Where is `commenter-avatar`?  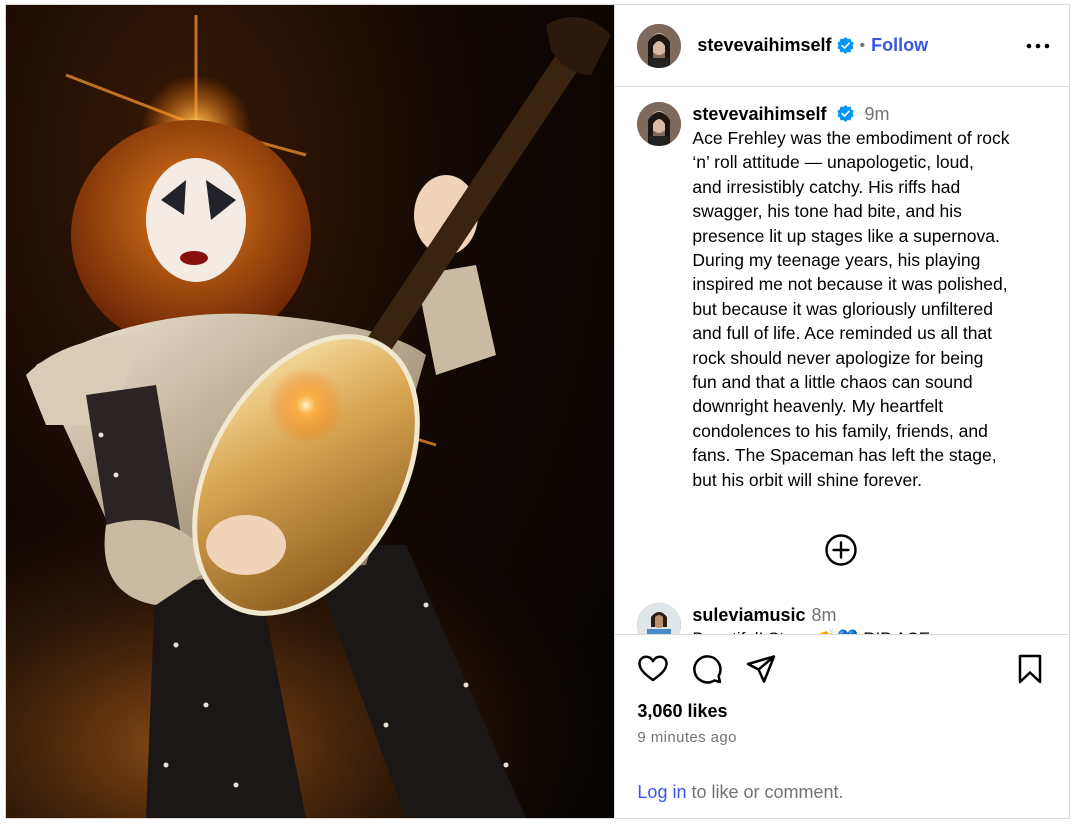
commenter-avatar is located at coordinates (659, 619).